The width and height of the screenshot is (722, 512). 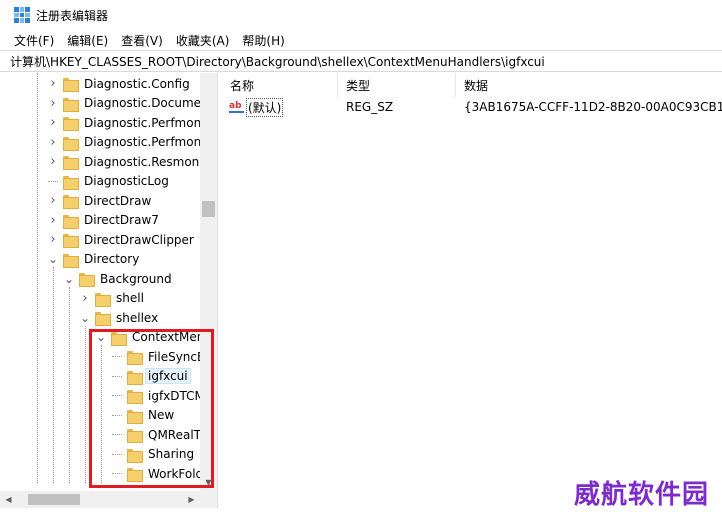 What do you see at coordinates (168, 376) in the screenshot?
I see `tree-item-label: igfxcui` at bounding box center [168, 376].